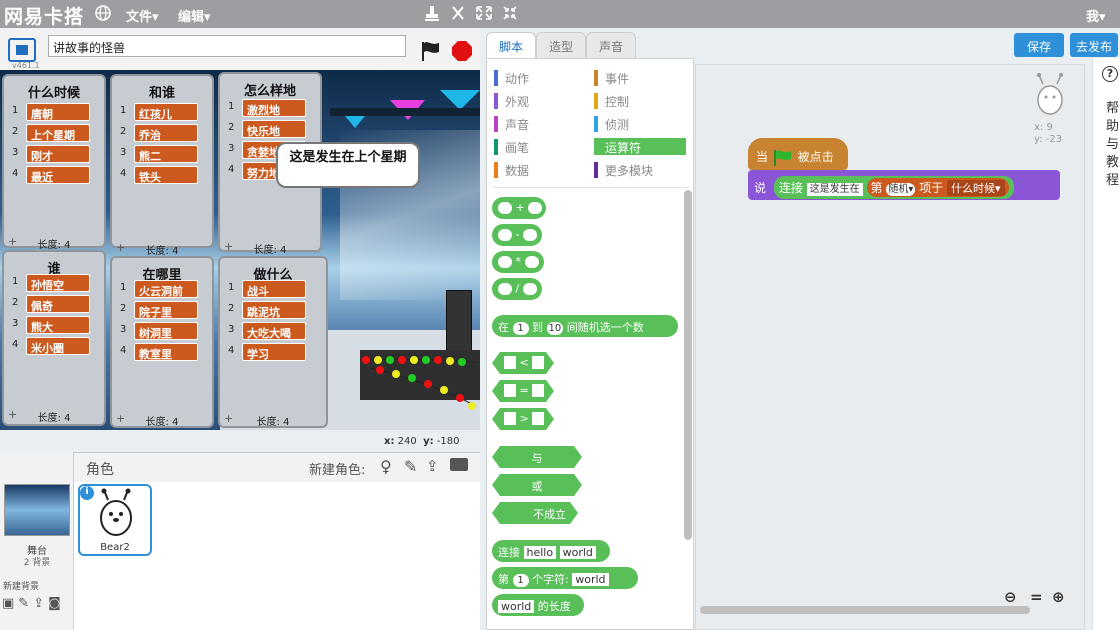 Image resolution: width=1120 pixels, height=630 pixels. Describe the element at coordinates (535, 513) in the screenshot. I see `block-not: 不成立` at that location.